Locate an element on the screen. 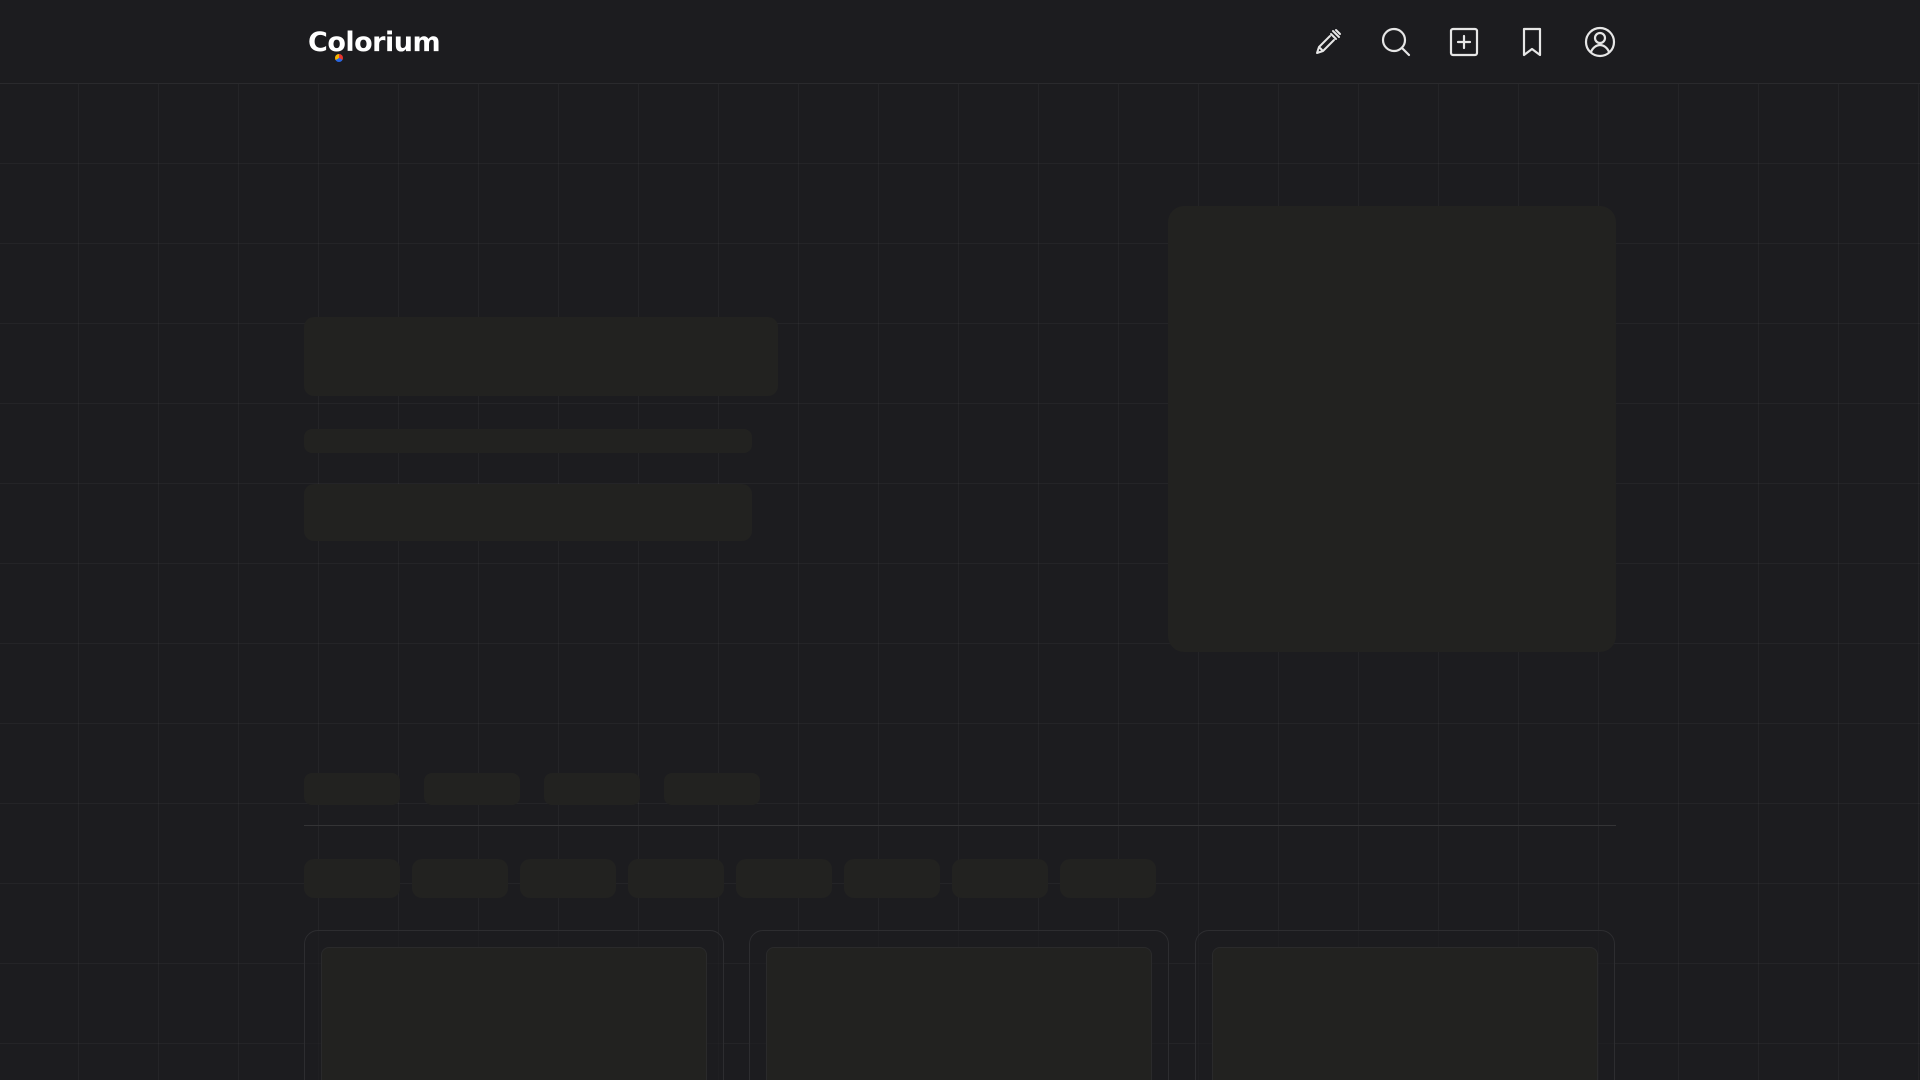 The image size is (1920, 1080). saved-button is located at coordinates (1532, 42).